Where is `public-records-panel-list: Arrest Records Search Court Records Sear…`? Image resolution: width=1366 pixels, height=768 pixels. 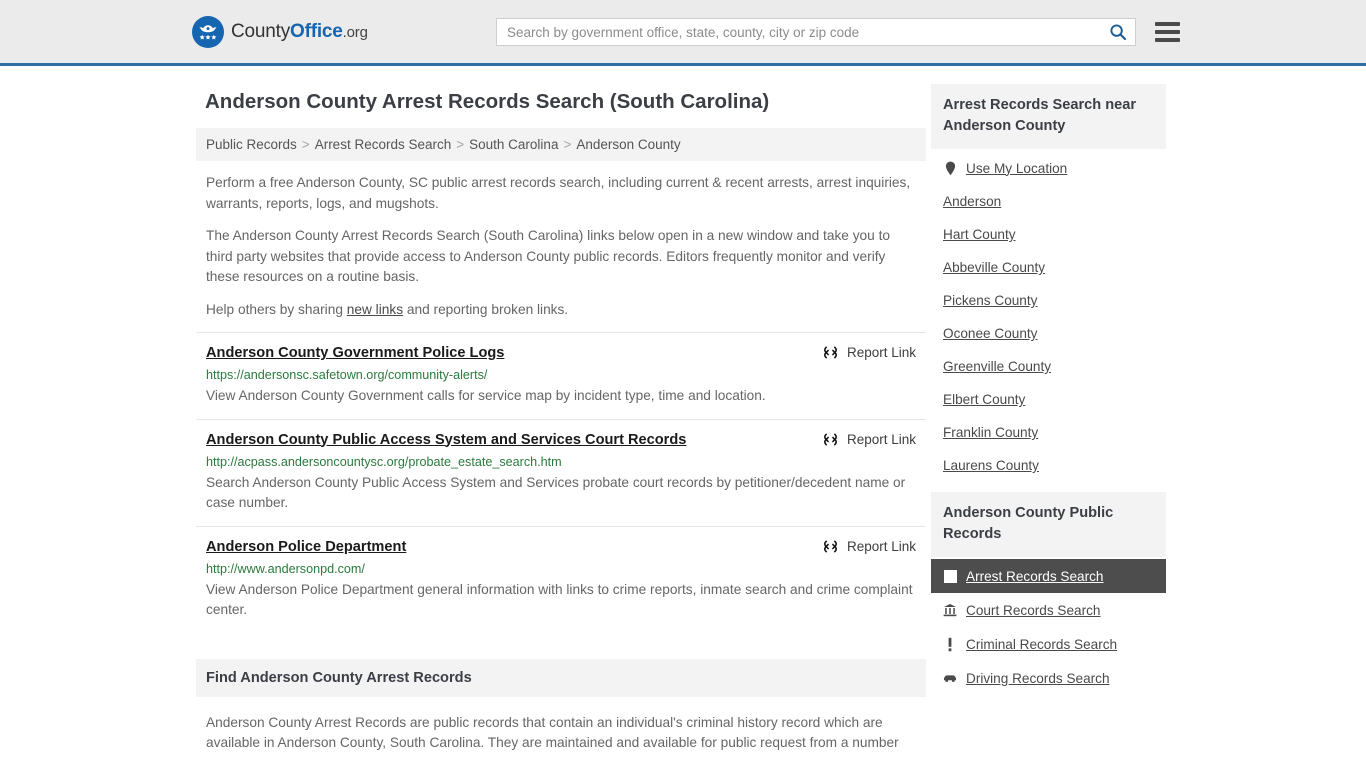 public-records-panel-list: Arrest Records Search Court Records Sear… is located at coordinates (1048, 627).